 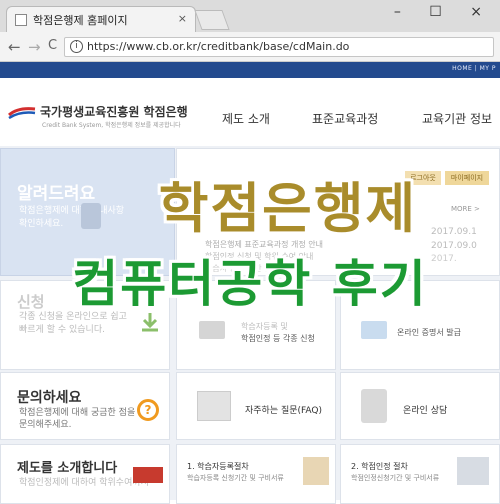 What do you see at coordinates (214, 406) in the screenshot?
I see `faq-book-icon` at bounding box center [214, 406].